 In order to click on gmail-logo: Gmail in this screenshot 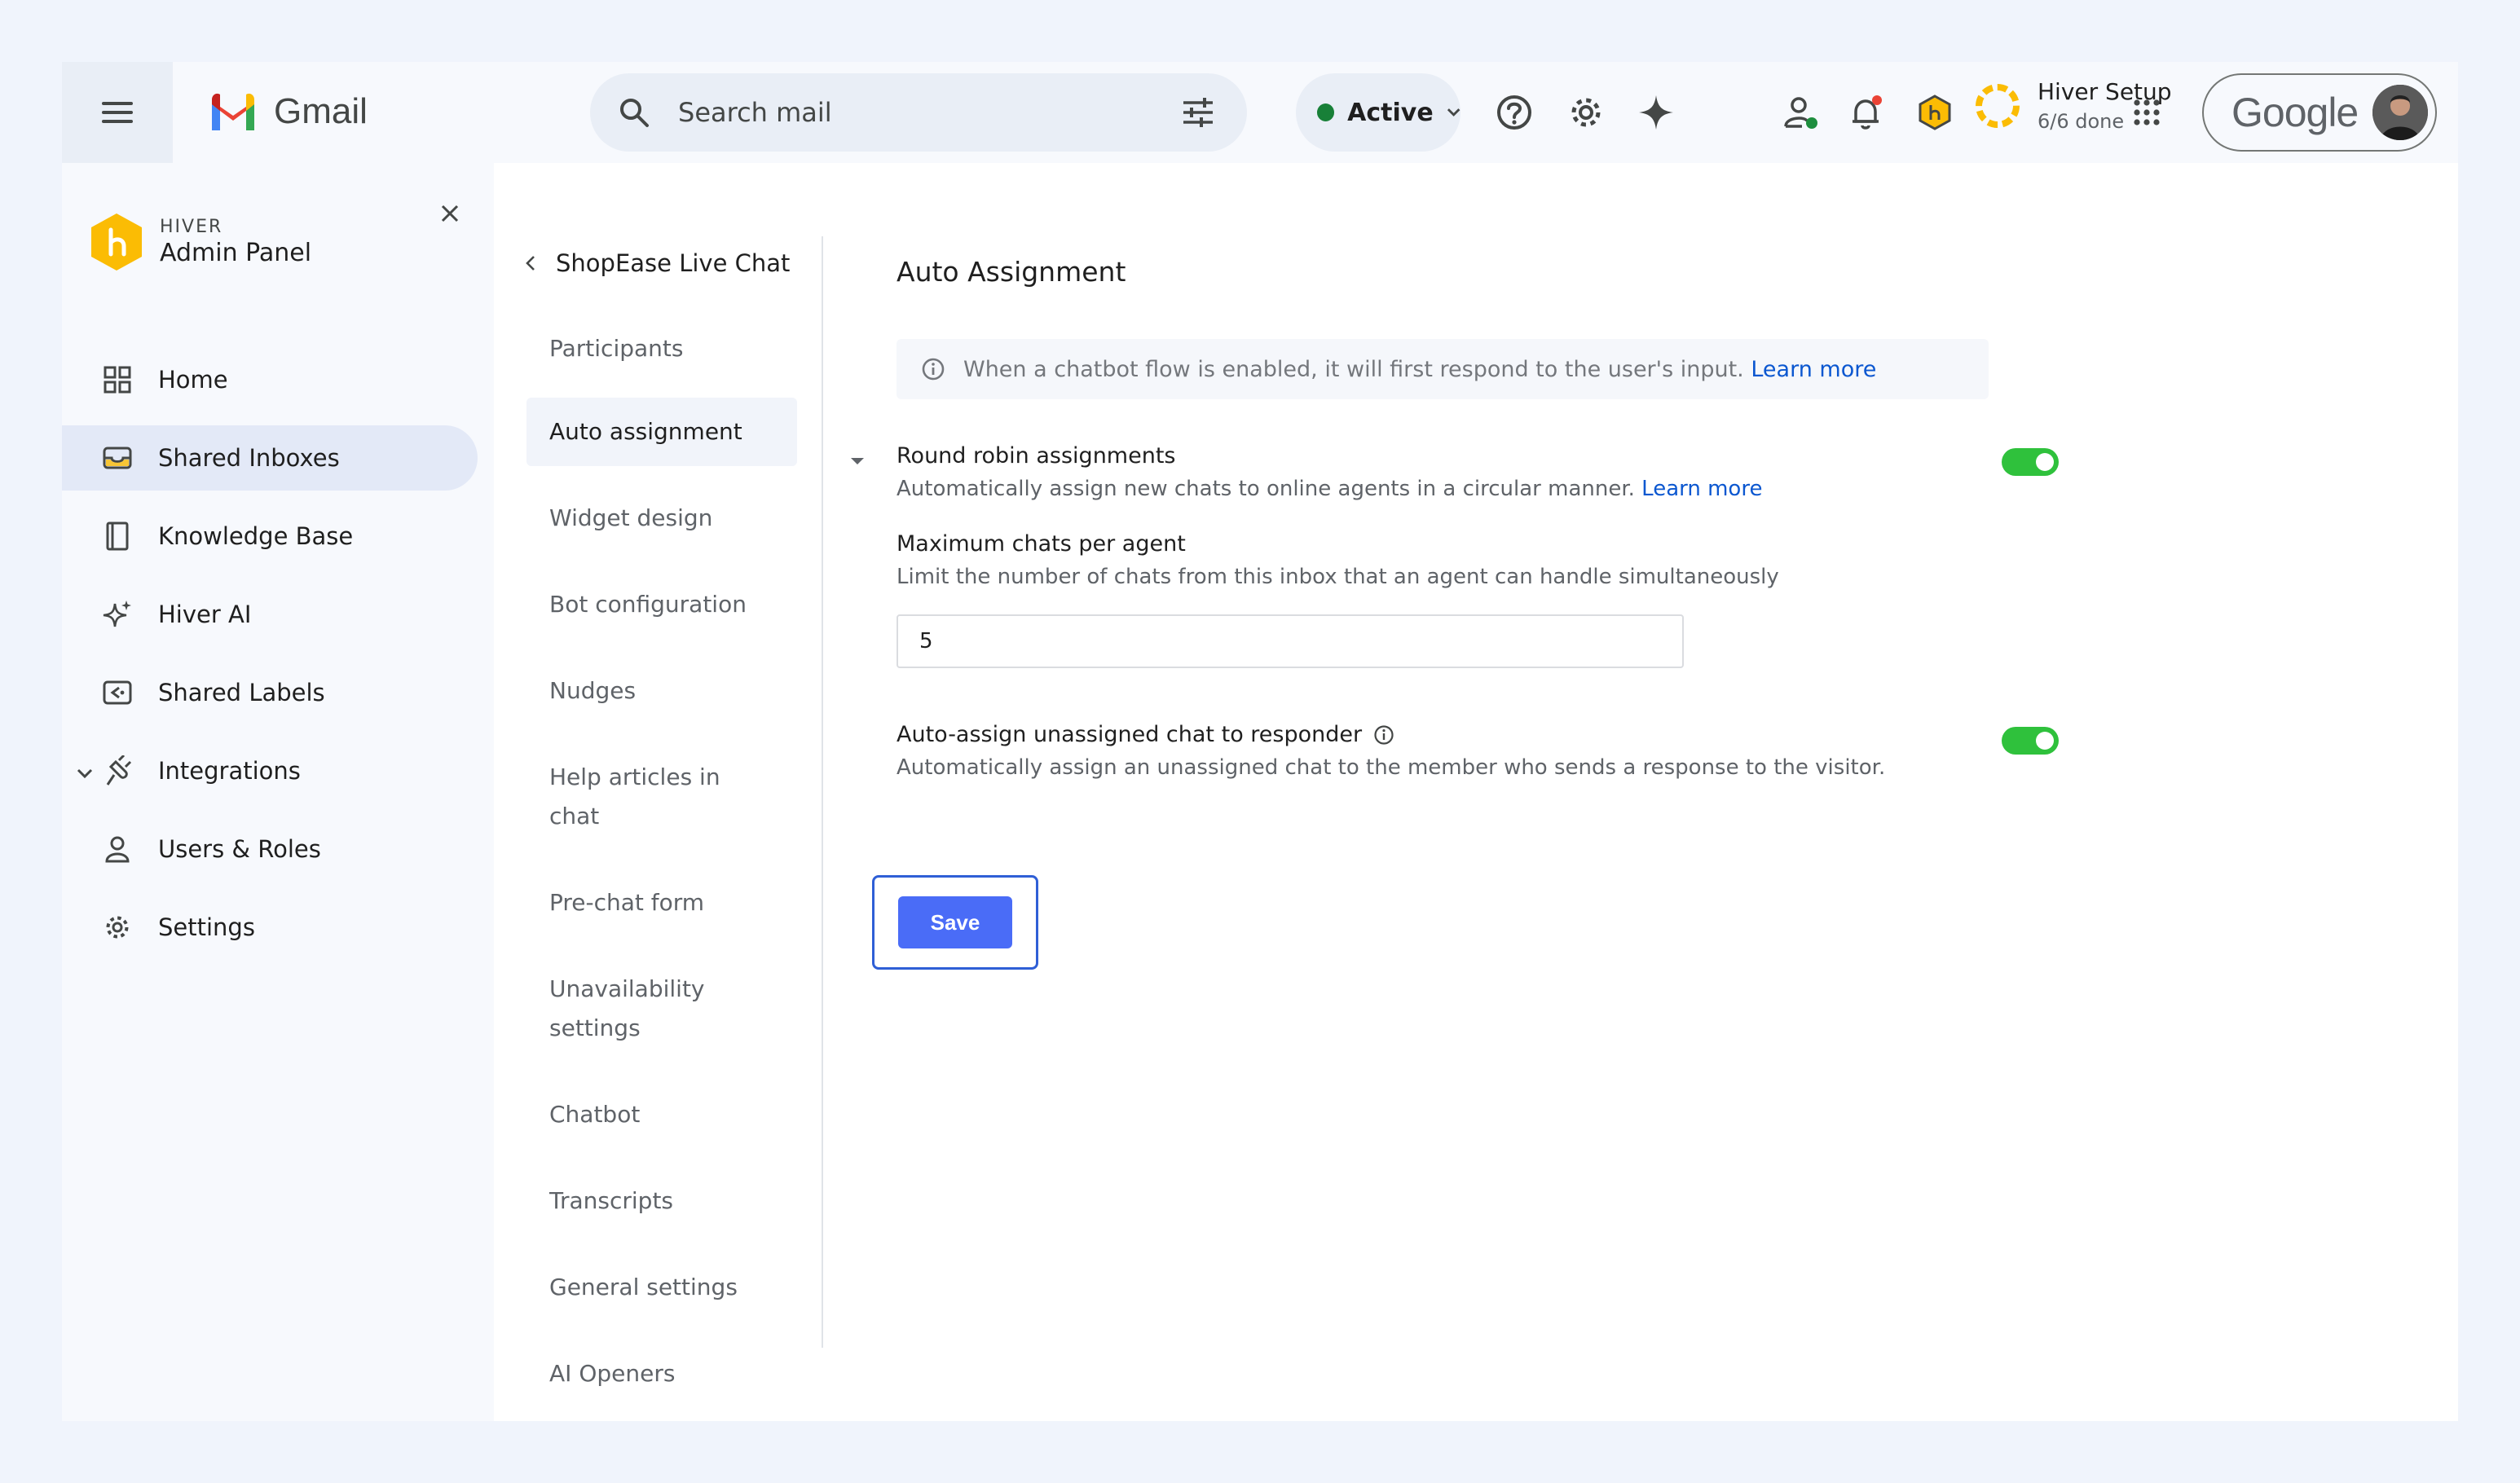, I will do `click(289, 112)`.